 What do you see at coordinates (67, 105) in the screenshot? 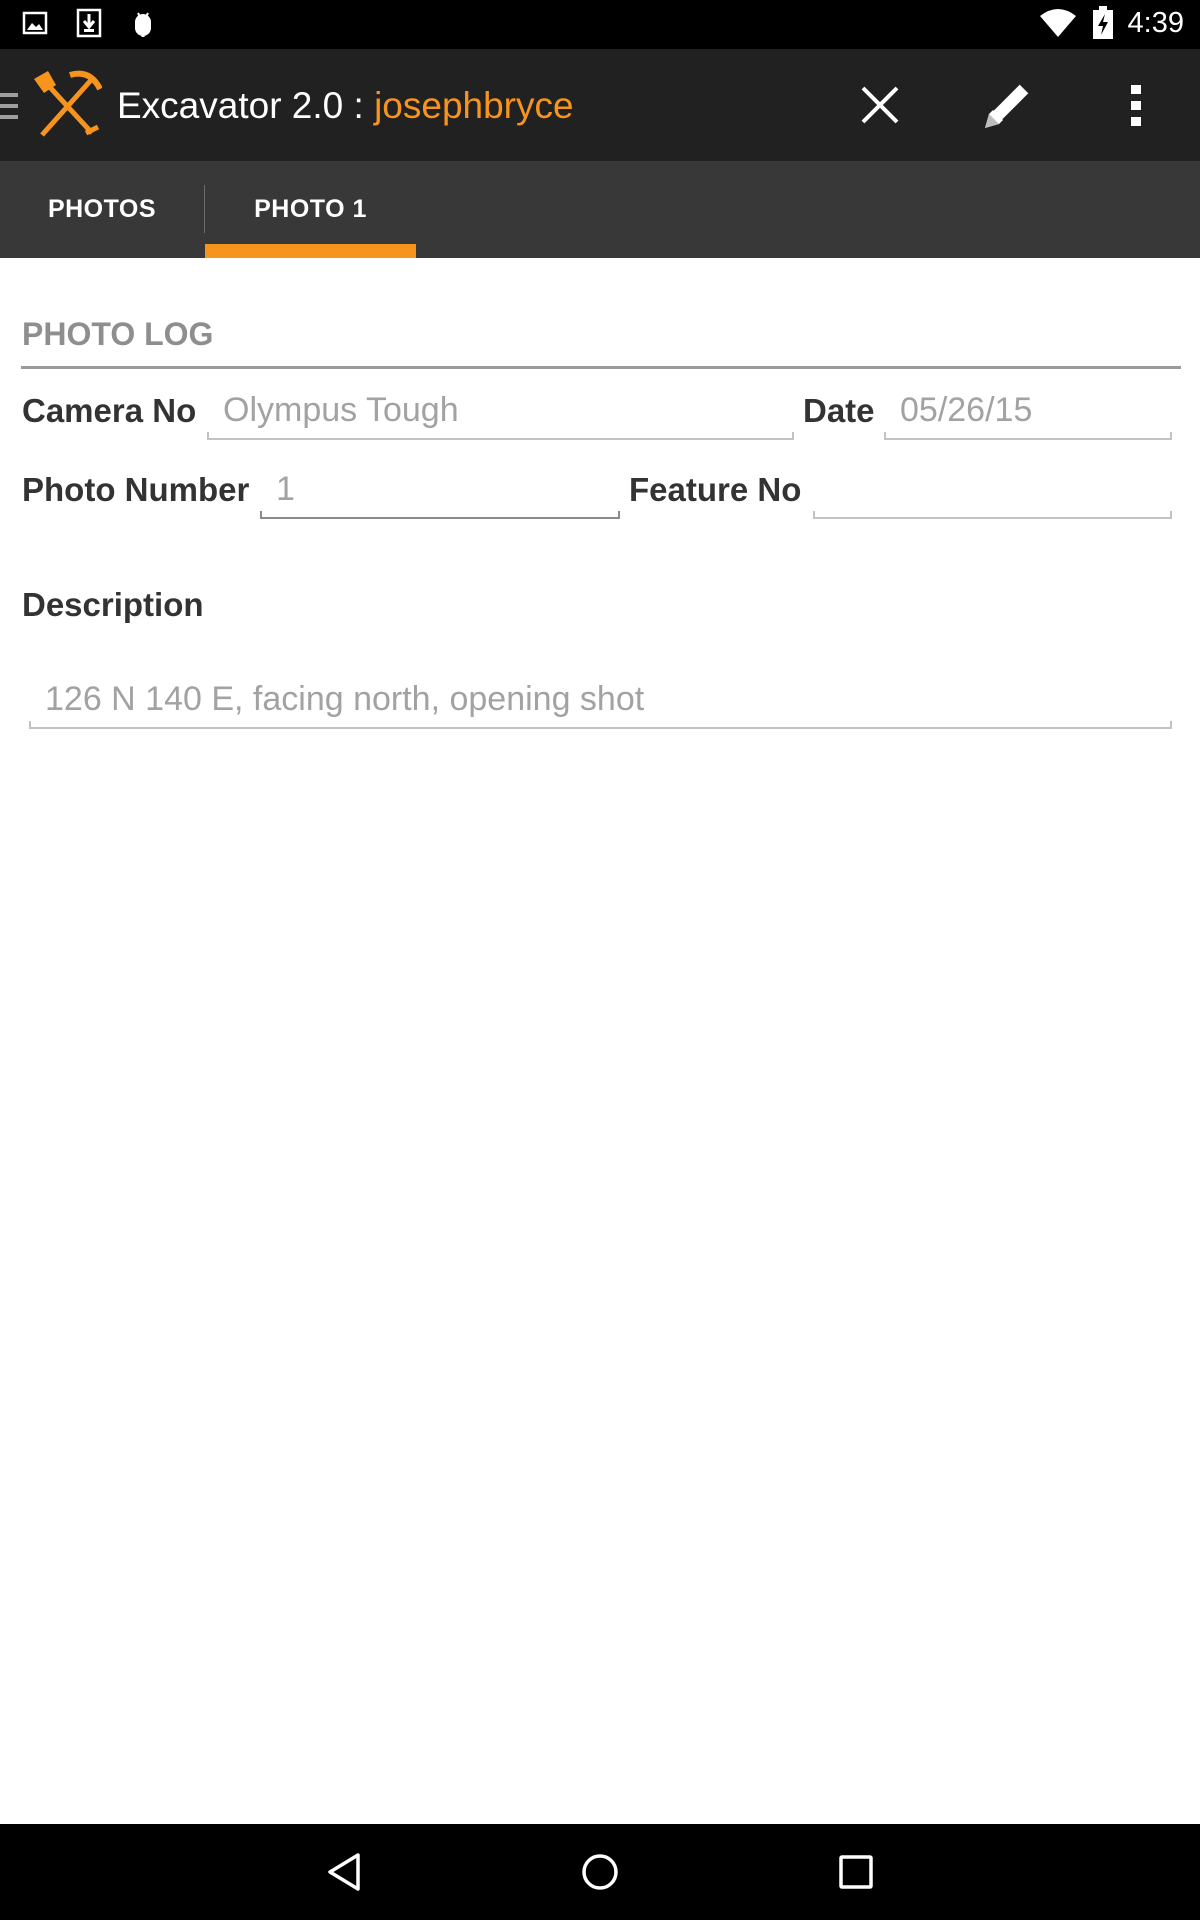
I see `pickaxe-shovel-logo-icon` at bounding box center [67, 105].